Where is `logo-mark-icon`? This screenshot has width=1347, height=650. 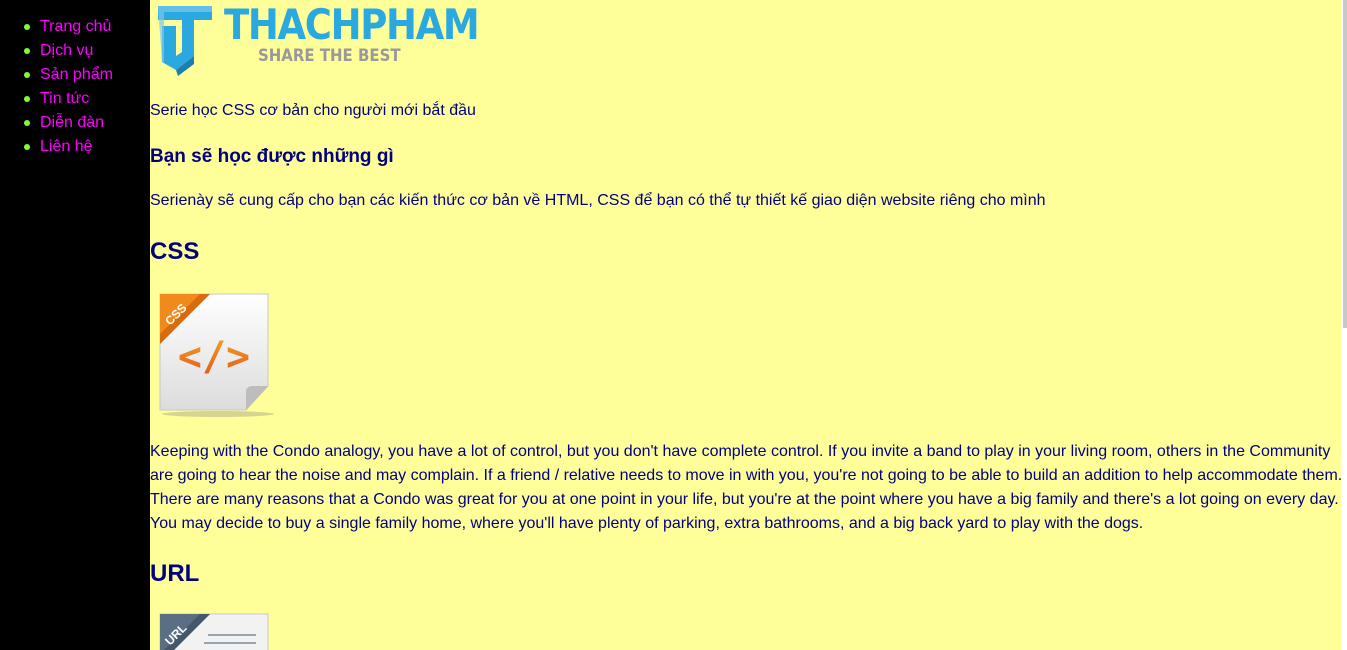 logo-mark-icon is located at coordinates (185, 41).